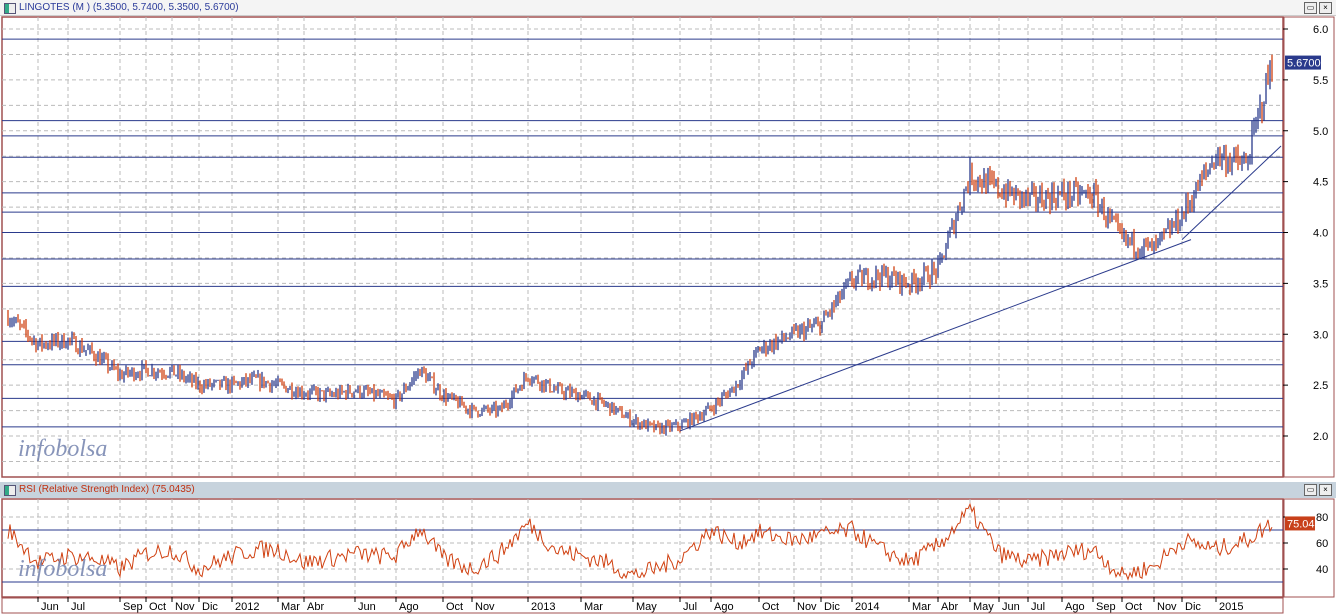  I want to click on y-tick-label: 6.0, so click(1320, 30).